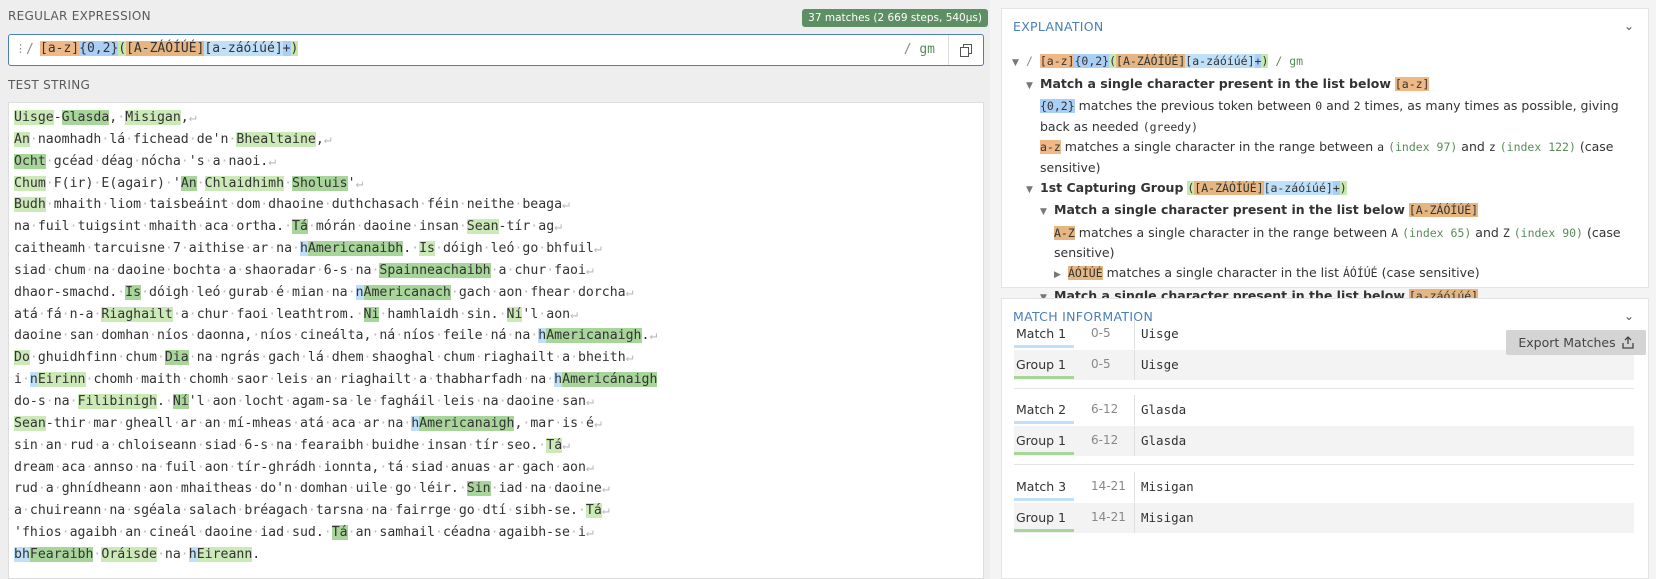 Image resolution: width=1656 pixels, height=579 pixels. I want to click on group-row: Group 1 6-12 Glasda, so click(1324, 441).